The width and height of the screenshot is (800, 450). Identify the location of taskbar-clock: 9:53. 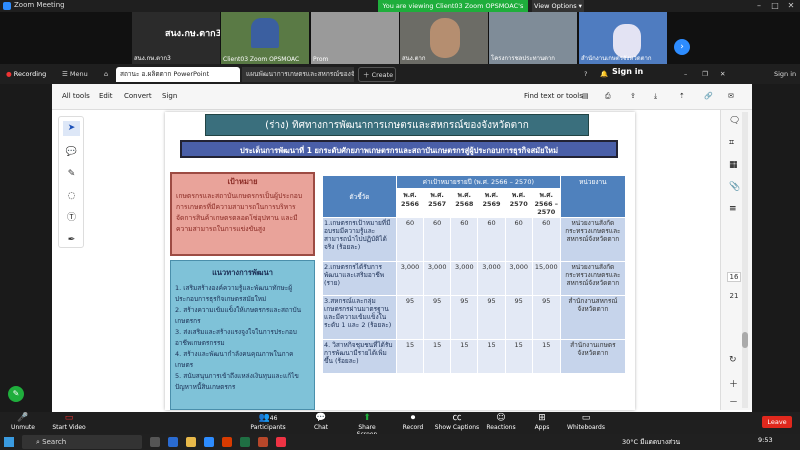
(765, 440).